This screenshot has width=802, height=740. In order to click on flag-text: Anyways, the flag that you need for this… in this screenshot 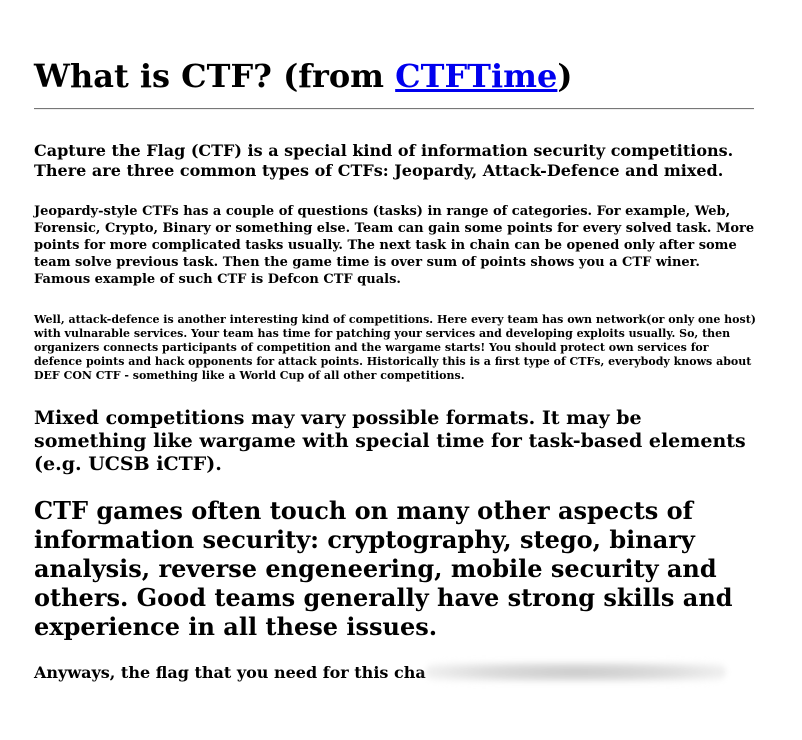, I will do `click(230, 672)`.